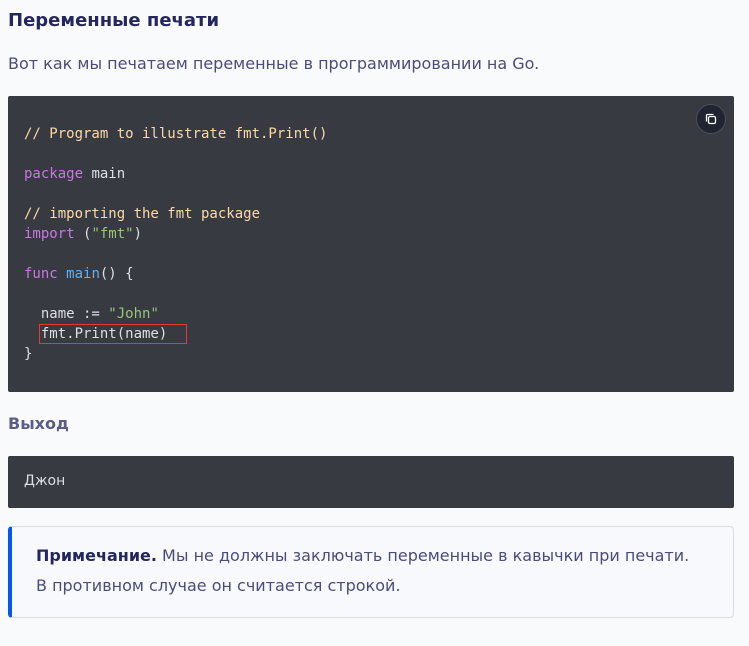 This screenshot has height=646, width=749. Describe the element at coordinates (113, 334) in the screenshot. I see `highlight-box` at that location.